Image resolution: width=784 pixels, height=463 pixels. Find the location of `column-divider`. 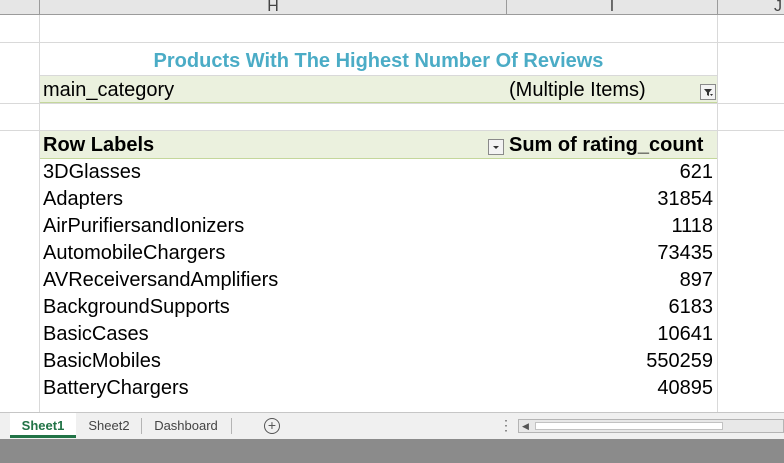

column-divider is located at coordinates (39, 7).